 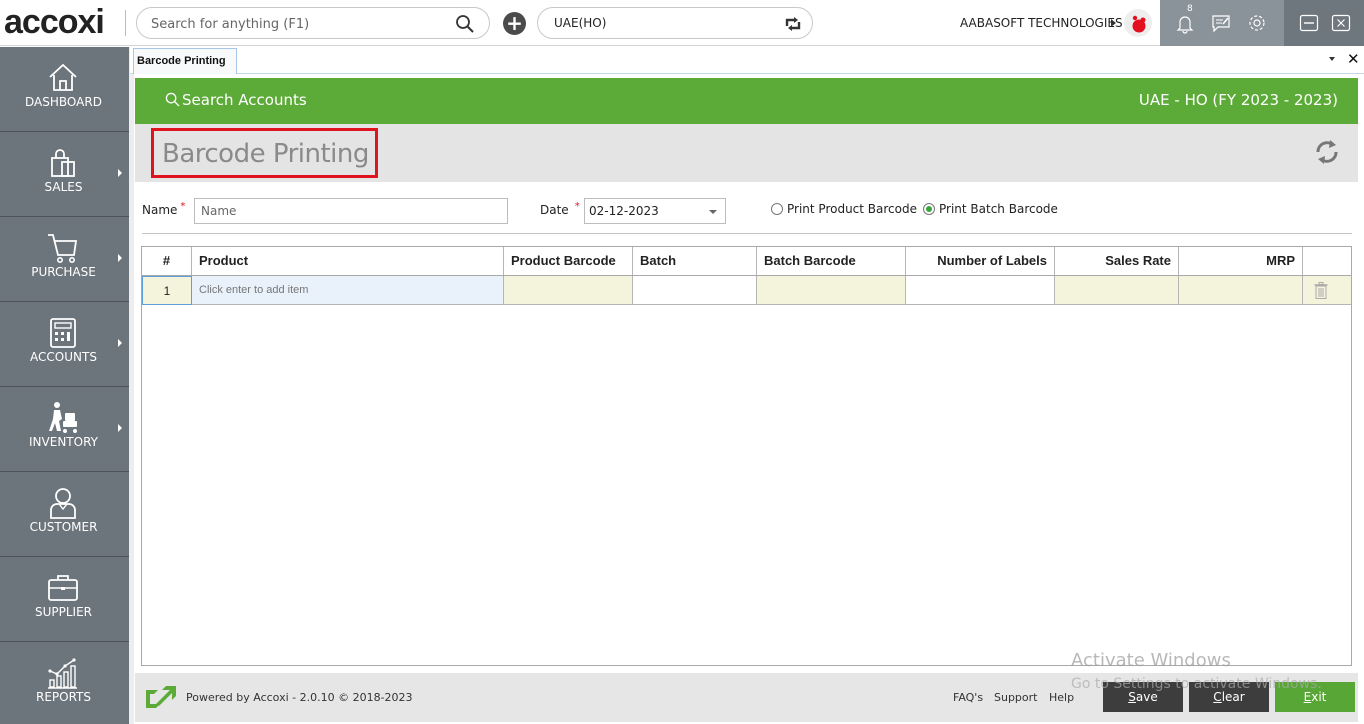 I want to click on product-cell: Click enter to add item, so click(x=348, y=290).